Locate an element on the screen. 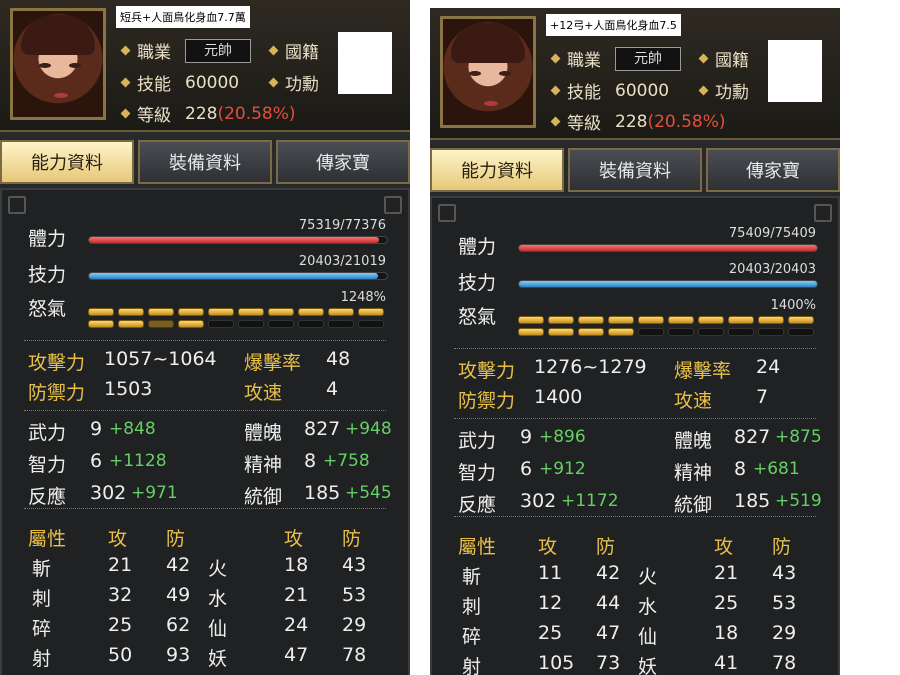  element-cell-b-def: 43 is located at coordinates (354, 565).